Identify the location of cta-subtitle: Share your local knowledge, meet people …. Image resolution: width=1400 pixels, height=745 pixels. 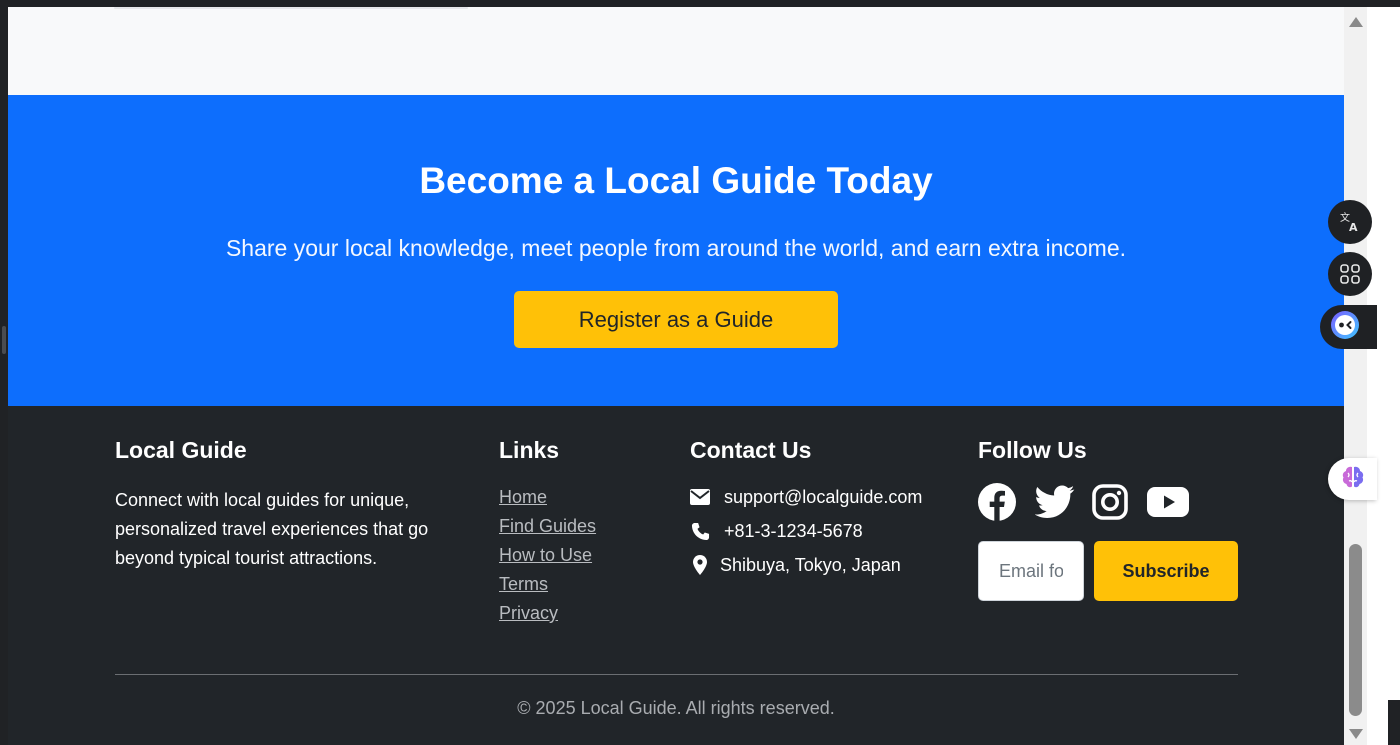
(676, 248).